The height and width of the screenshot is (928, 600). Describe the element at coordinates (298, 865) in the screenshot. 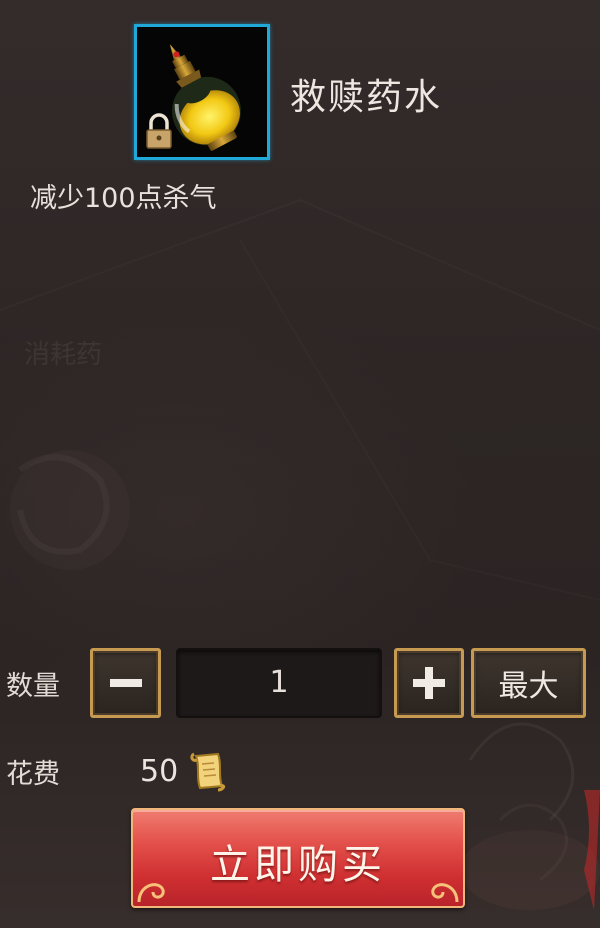

I see `buy-now-label: 立即购买` at that location.